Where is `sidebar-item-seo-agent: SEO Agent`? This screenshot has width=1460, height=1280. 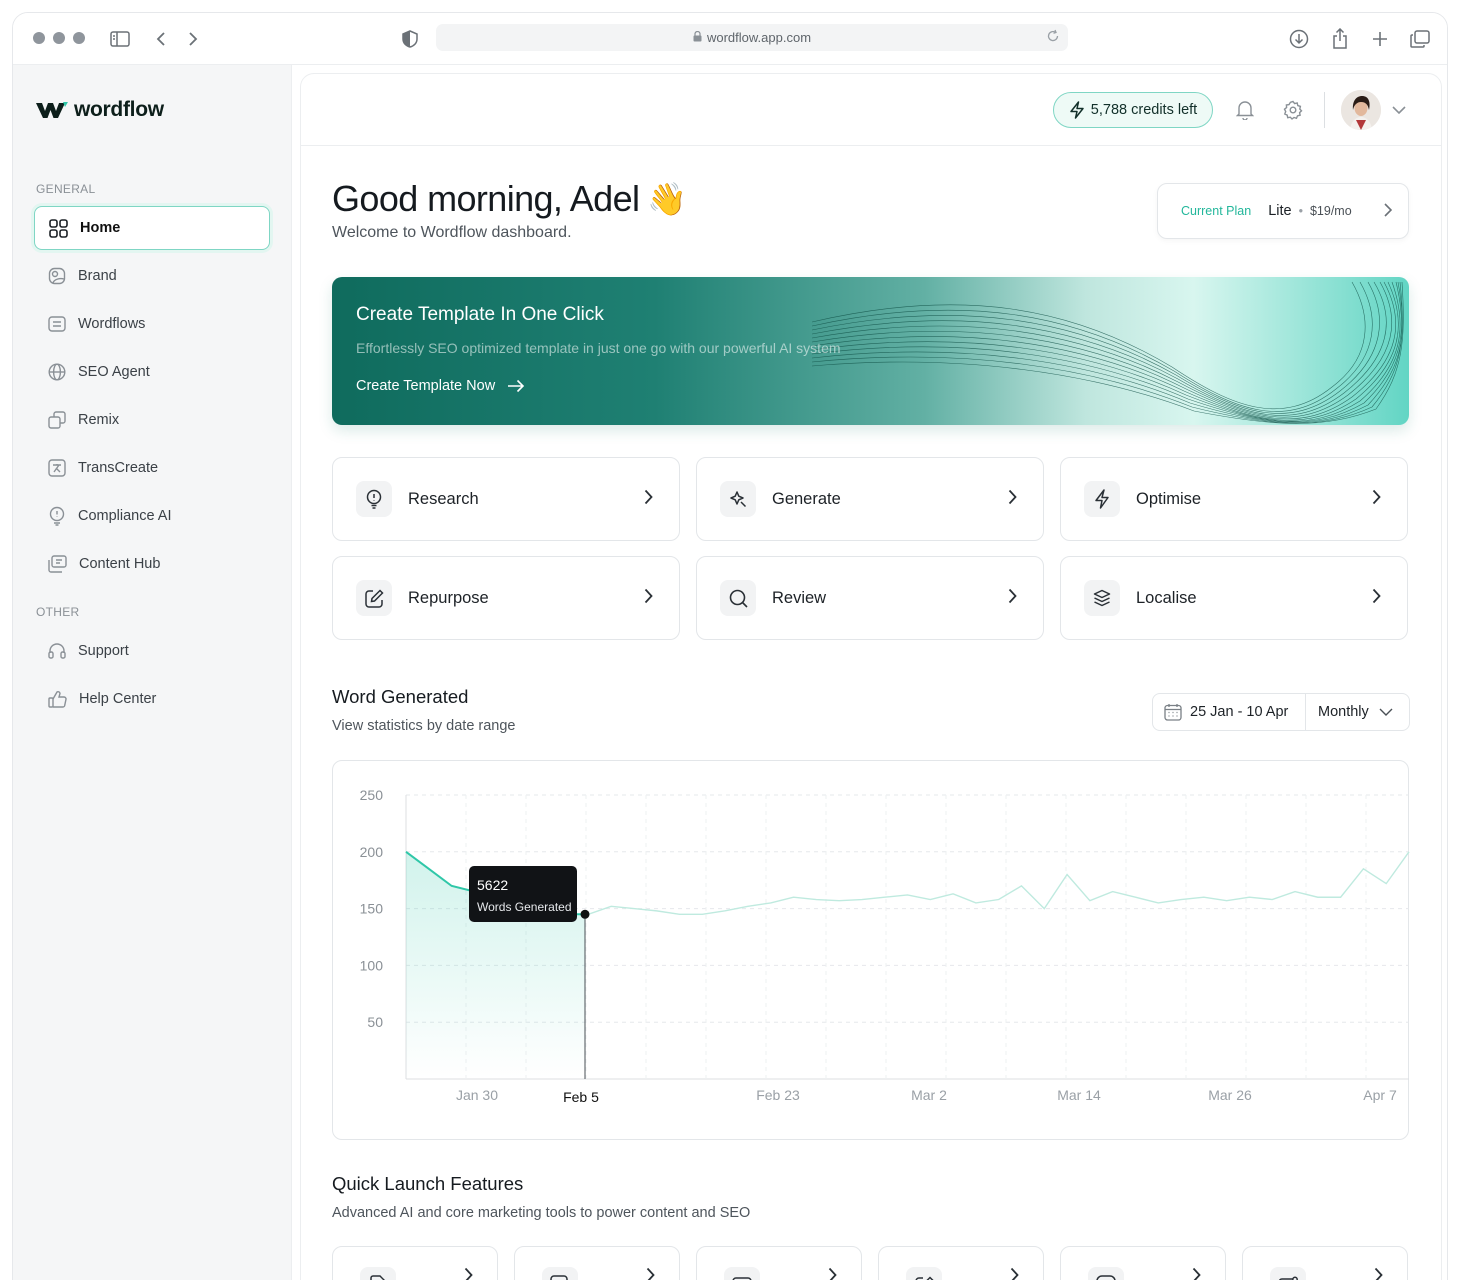 sidebar-item-seo-agent: SEO Agent is located at coordinates (152, 372).